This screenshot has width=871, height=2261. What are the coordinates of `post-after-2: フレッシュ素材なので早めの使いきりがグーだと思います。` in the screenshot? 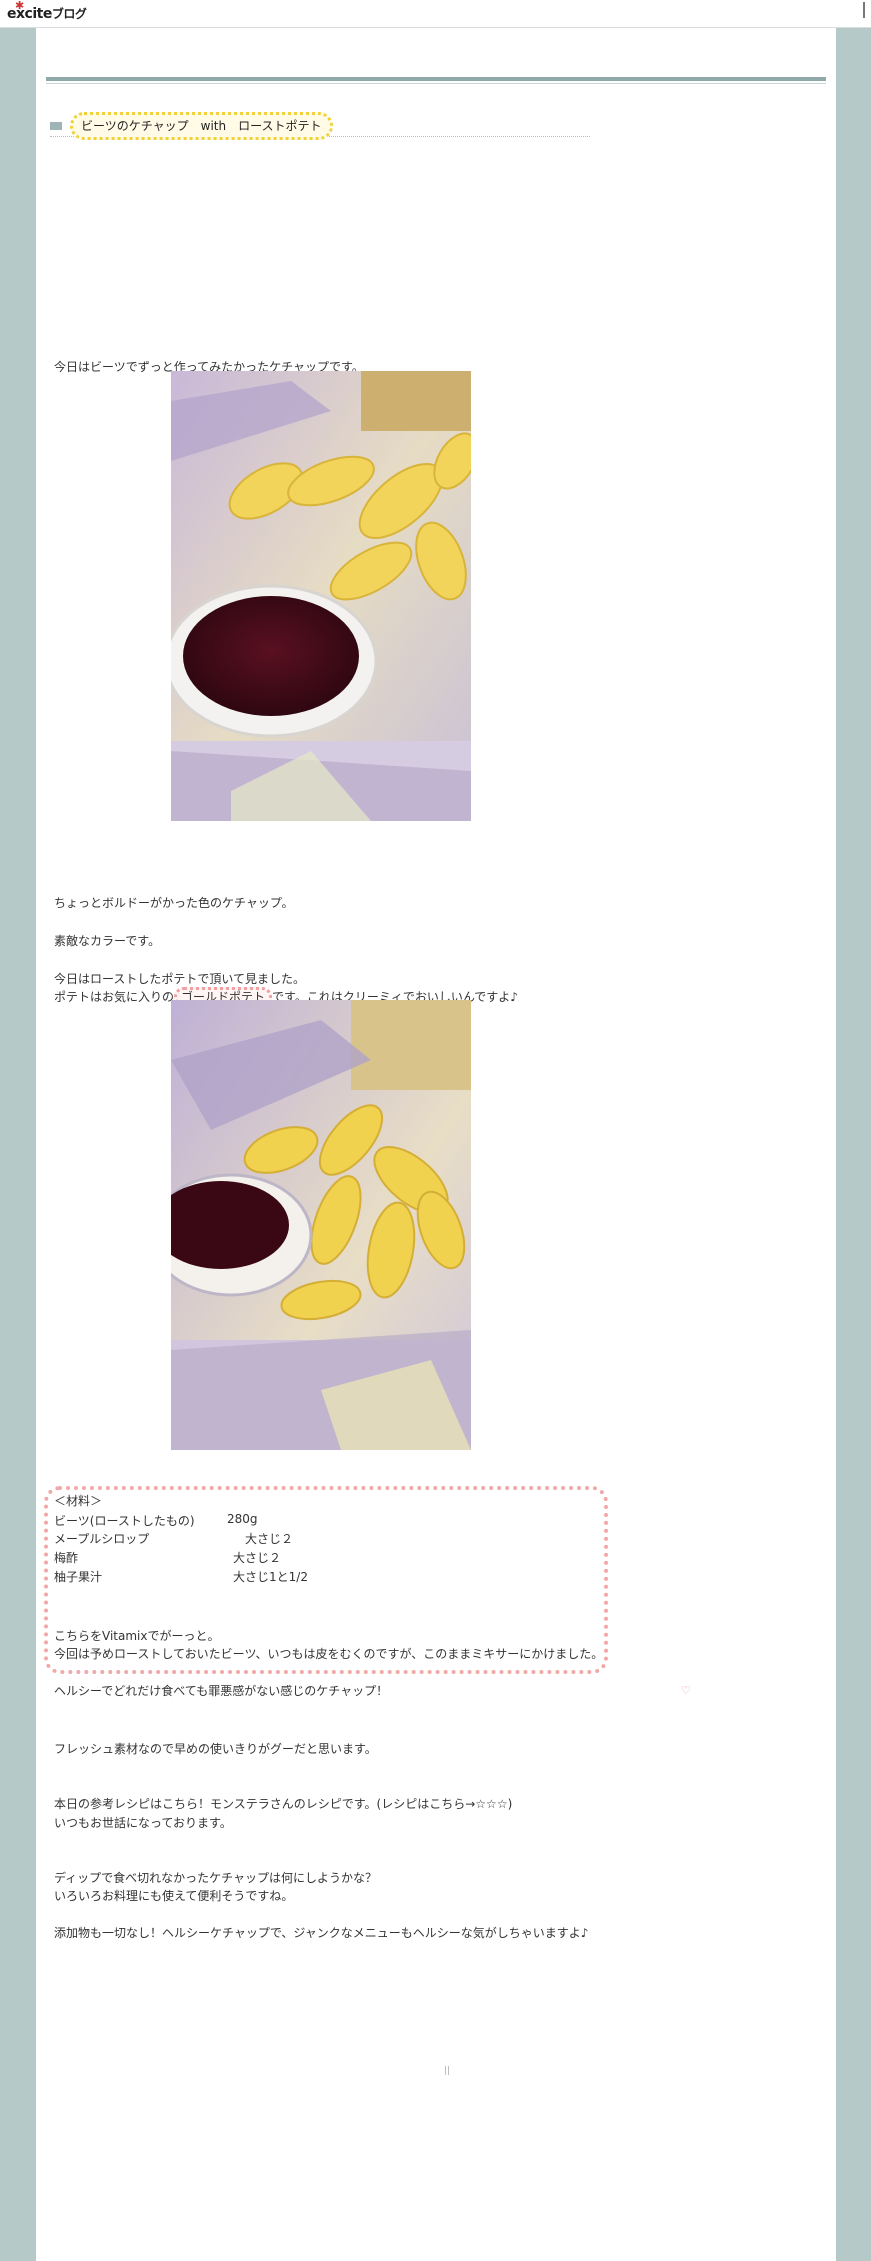 It's located at (215, 1749).